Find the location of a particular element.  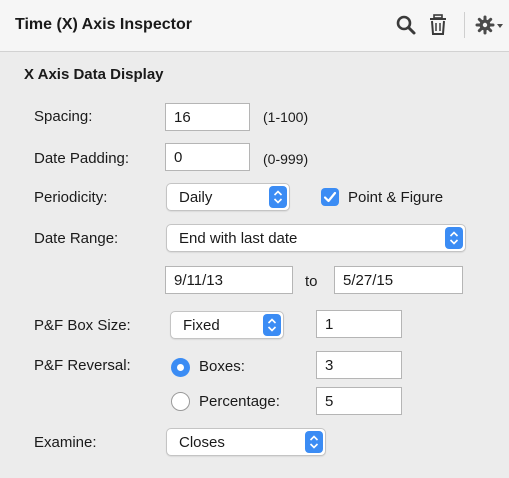

spacing-label: Spacing: is located at coordinates (63, 116).